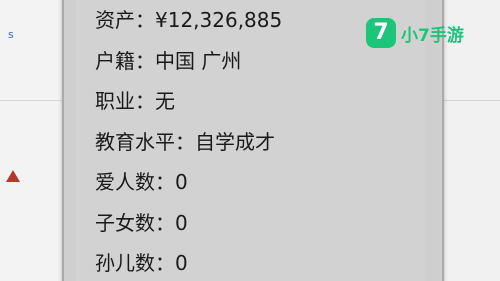  Describe the element at coordinates (432, 35) in the screenshot. I see `watermark-text: 小7手游` at that location.